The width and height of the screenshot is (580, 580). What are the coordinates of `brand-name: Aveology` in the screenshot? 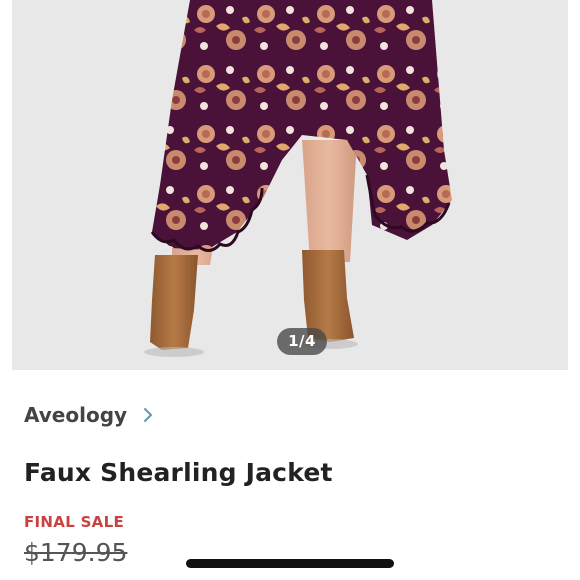 It's located at (76, 415).